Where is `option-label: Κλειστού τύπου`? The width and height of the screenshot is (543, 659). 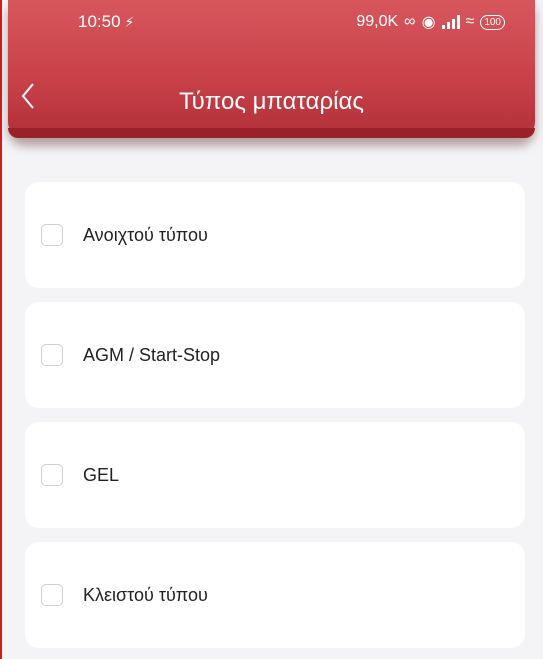 option-label: Κλειστού τύπου is located at coordinates (145, 594).